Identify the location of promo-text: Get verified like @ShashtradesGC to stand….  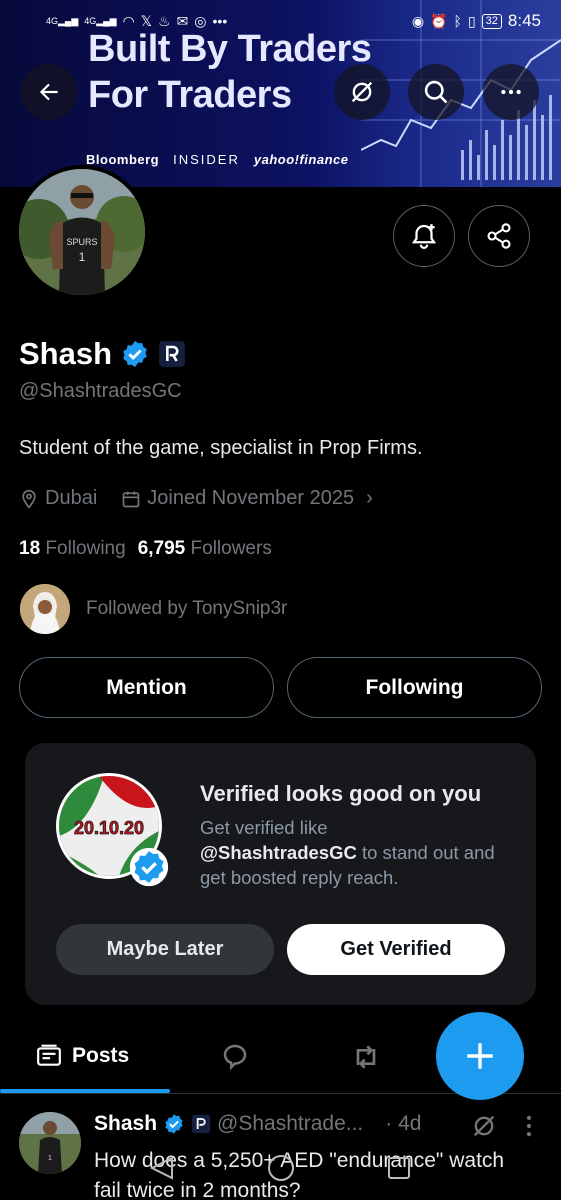
(347, 852).